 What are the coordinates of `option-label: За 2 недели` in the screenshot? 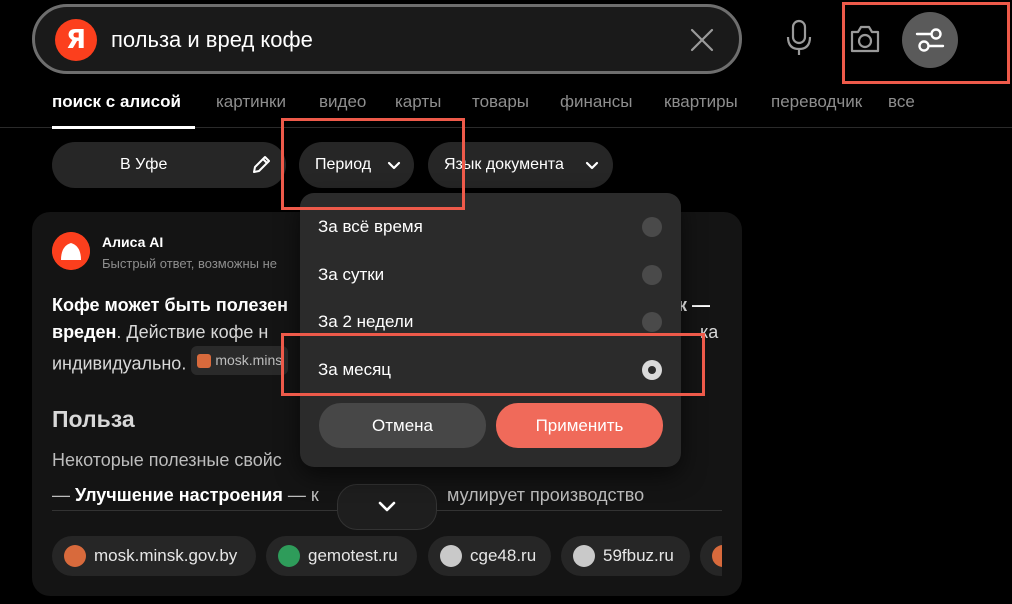 It's located at (366, 321).